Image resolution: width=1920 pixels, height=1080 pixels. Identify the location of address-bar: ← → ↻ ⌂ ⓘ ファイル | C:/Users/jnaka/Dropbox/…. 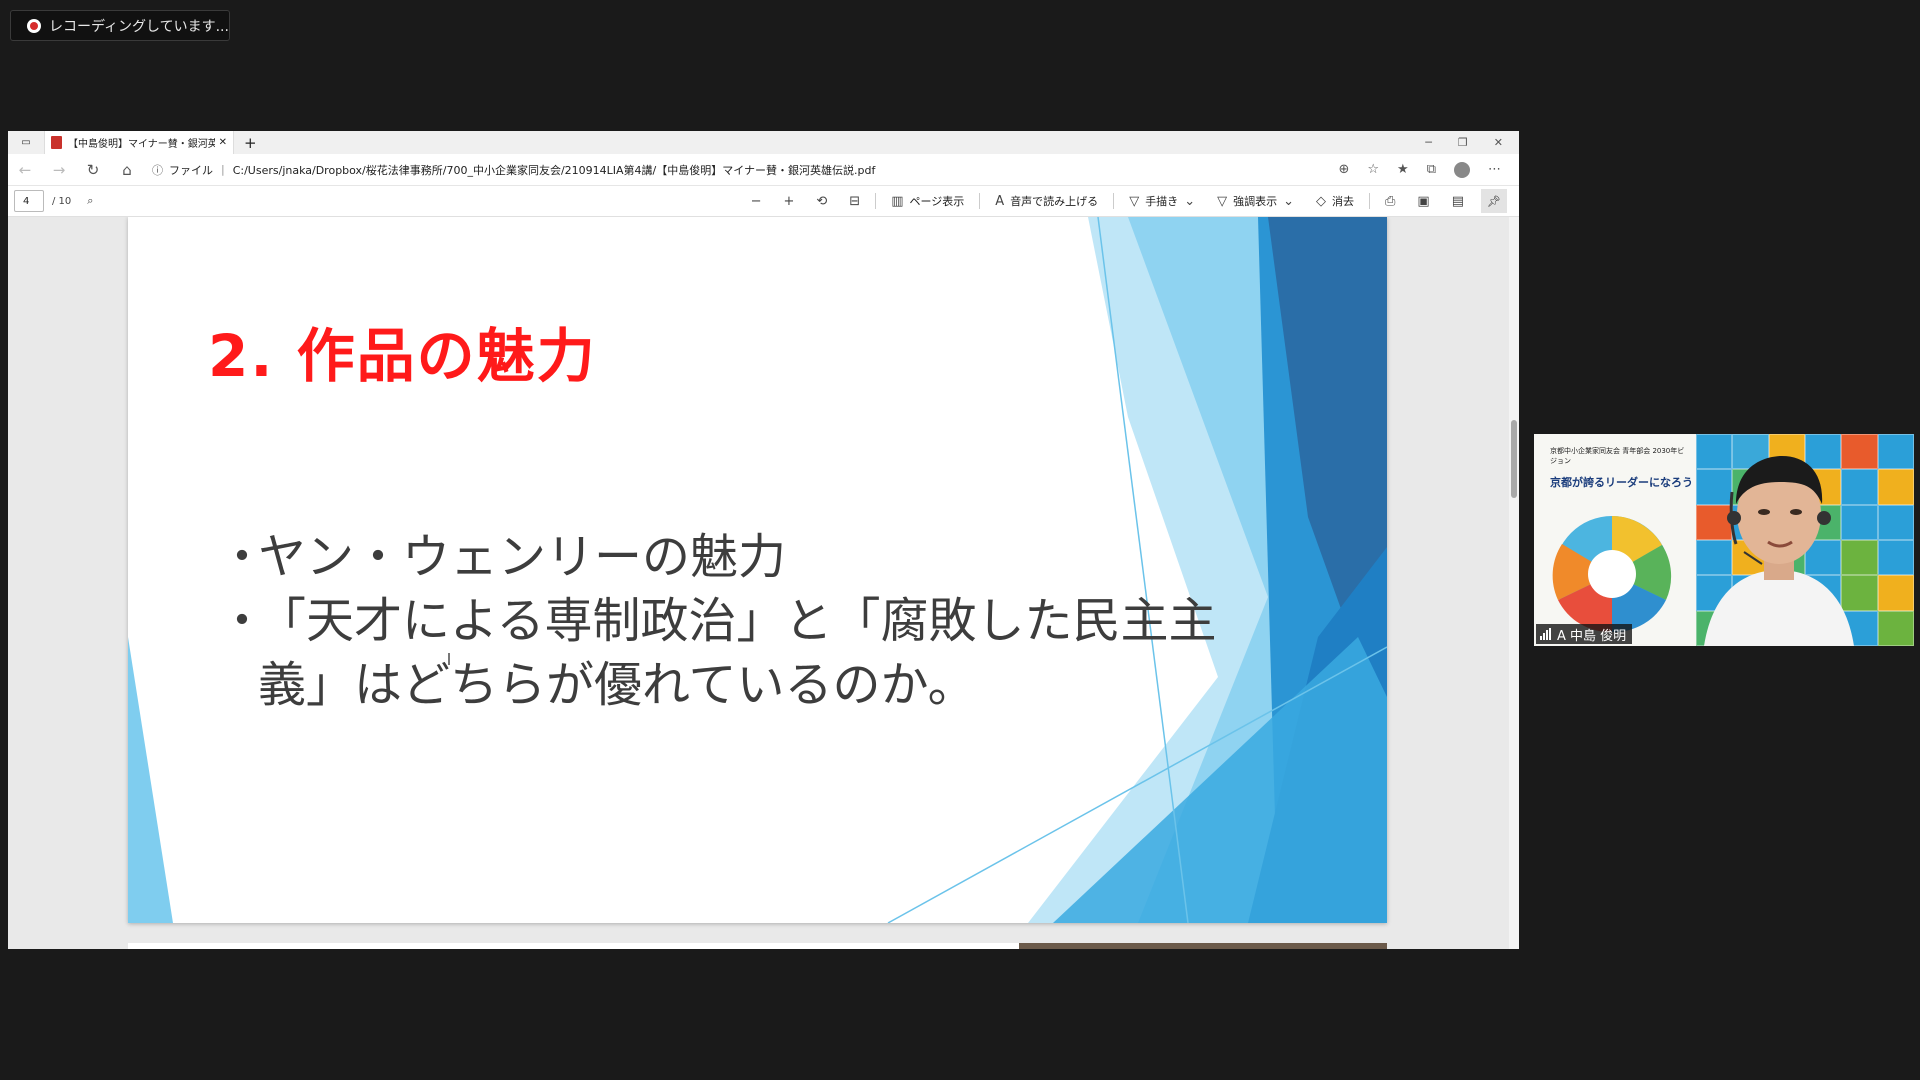
(763, 170).